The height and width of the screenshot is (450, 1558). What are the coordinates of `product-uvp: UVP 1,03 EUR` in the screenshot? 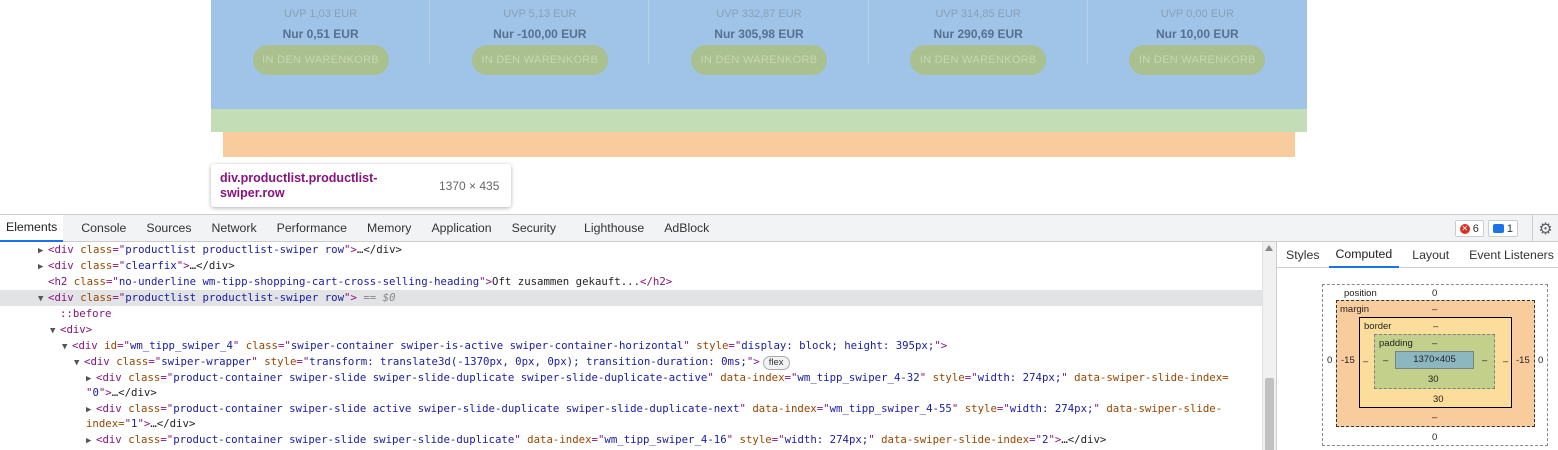 It's located at (321, 14).